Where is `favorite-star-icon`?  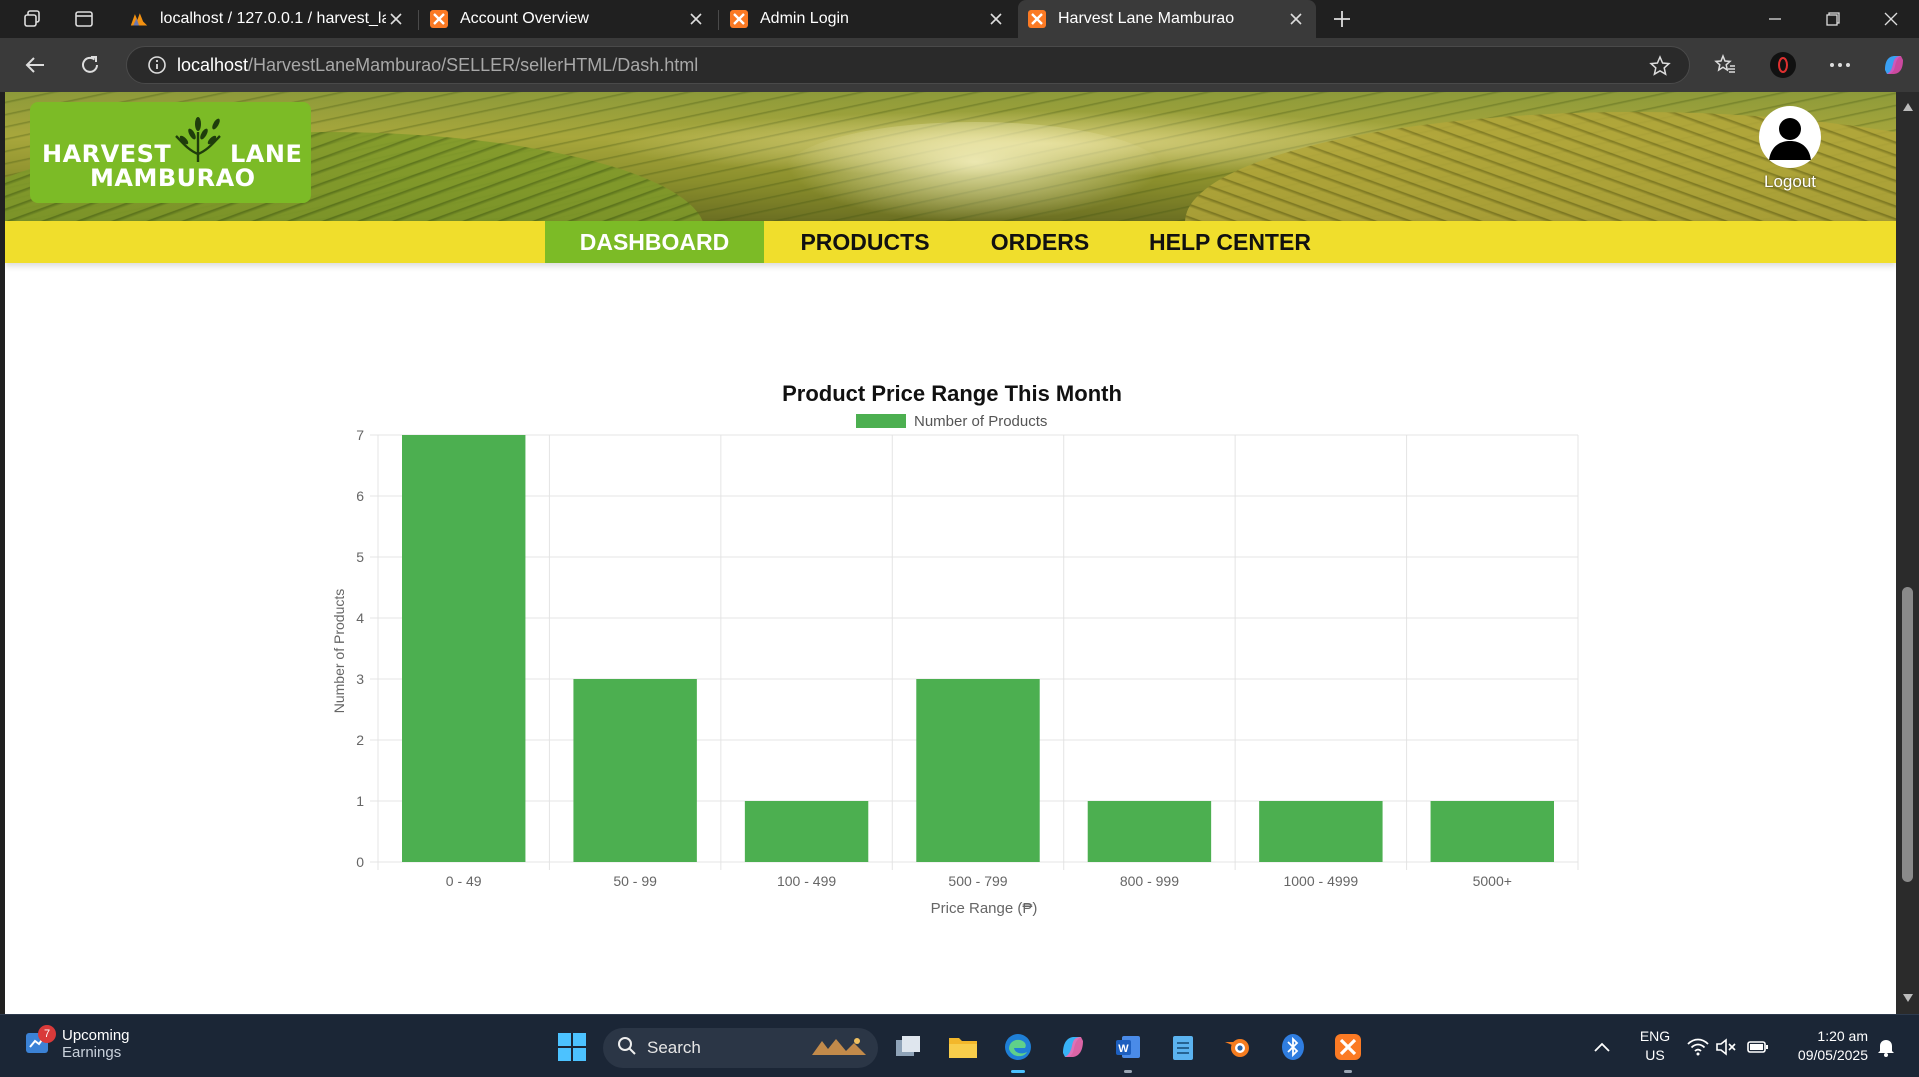 favorite-star-icon is located at coordinates (1660, 68).